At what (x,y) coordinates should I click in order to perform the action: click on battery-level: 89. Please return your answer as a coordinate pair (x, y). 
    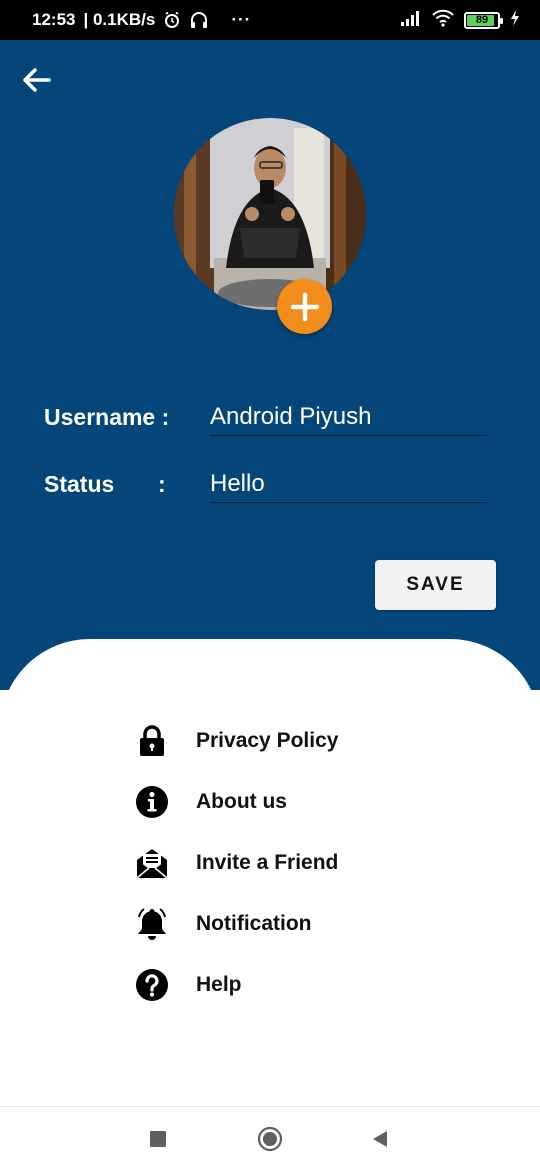
    Looking at the image, I should click on (482, 20).